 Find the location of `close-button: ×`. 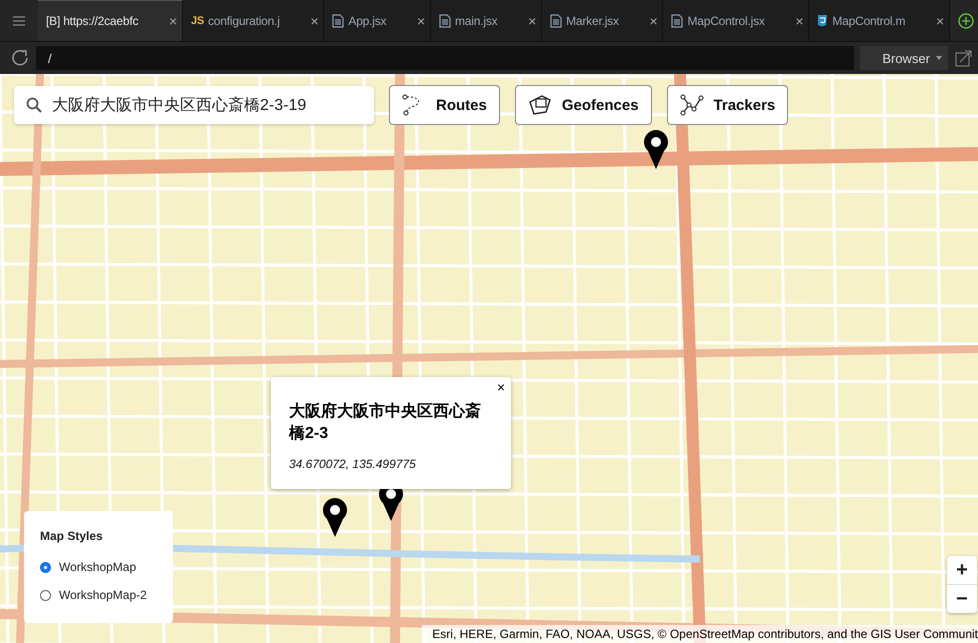

close-button: × is located at coordinates (500, 387).